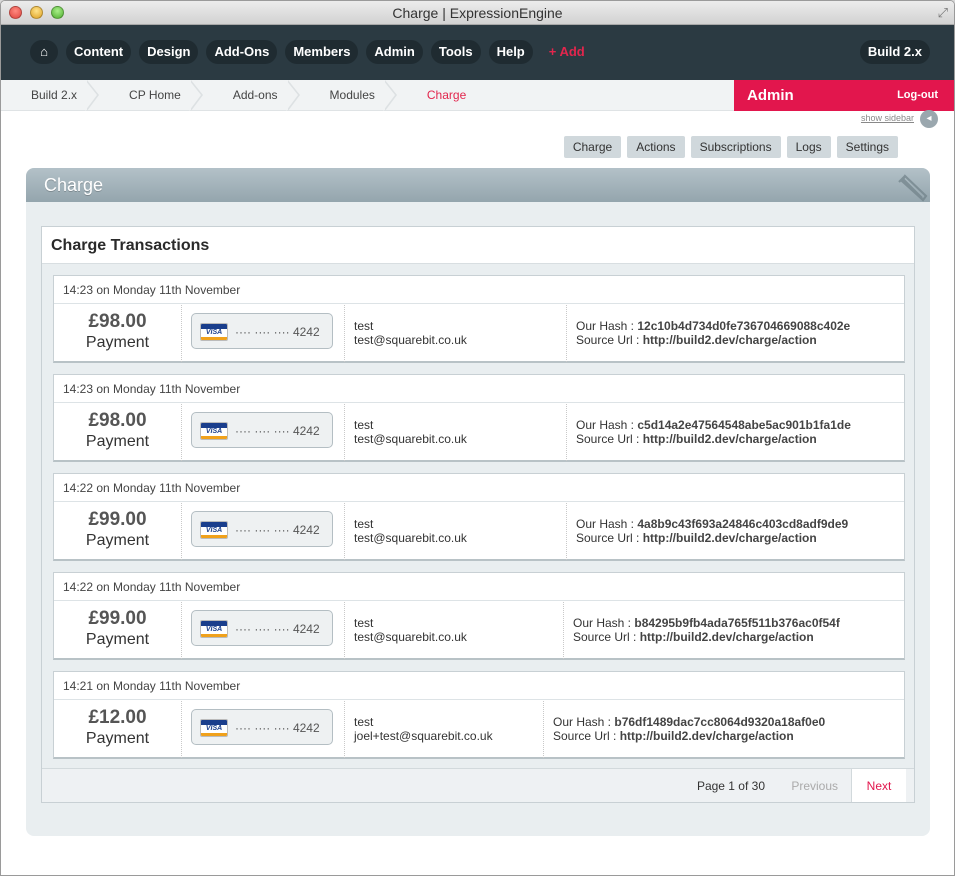  Describe the element at coordinates (117, 717) in the screenshot. I see `transaction-amount: £12.00` at that location.